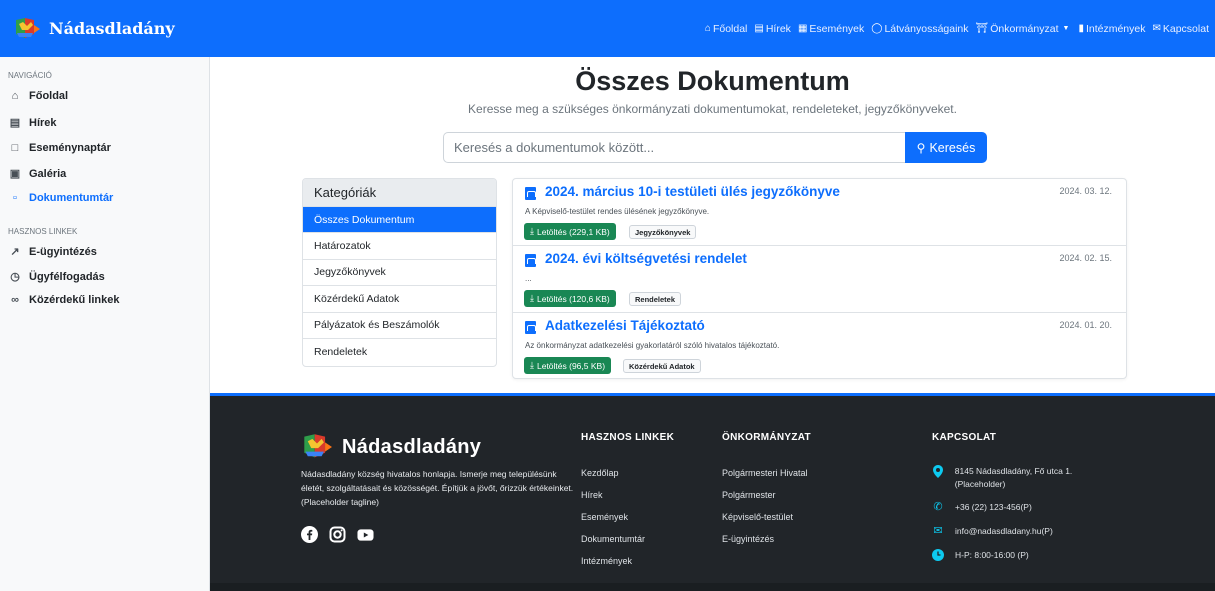 The height and width of the screenshot is (591, 1215). Describe the element at coordinates (56, 277) in the screenshot. I see `sidebar-item-office-hours: ◷ Ügyfélfogadás` at that location.